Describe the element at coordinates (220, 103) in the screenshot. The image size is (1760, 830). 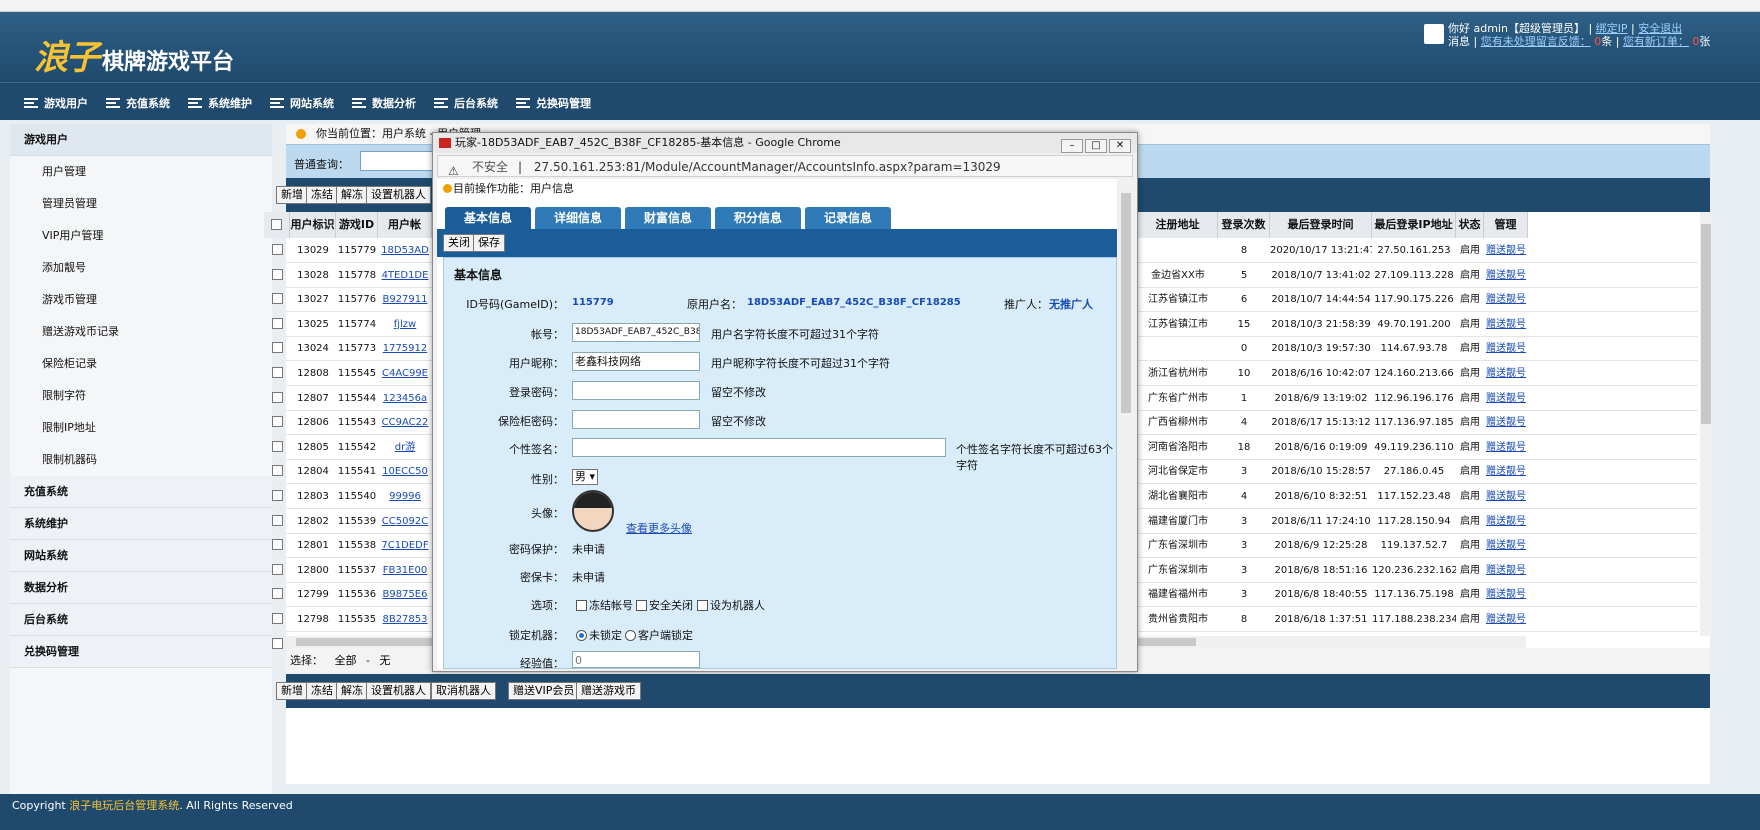
I see `nav-item-maintenance: 系统维护` at that location.